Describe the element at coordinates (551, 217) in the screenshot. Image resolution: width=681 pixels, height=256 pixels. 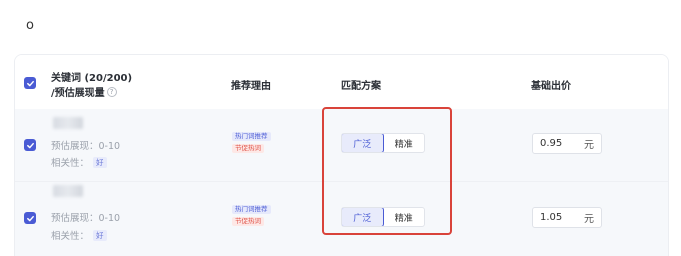
I see `bid-value: 1.05` at that location.